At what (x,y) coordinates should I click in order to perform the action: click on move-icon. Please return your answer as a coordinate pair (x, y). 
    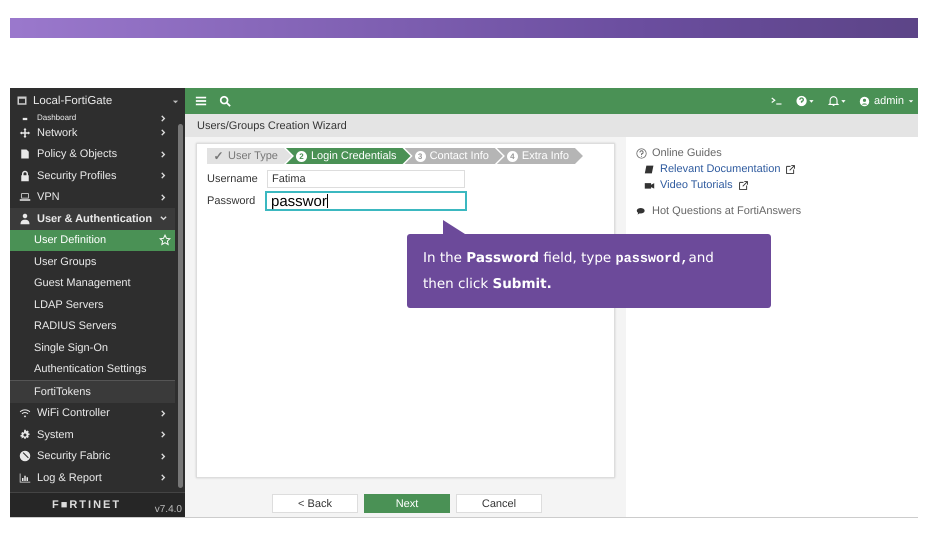
    Looking at the image, I should click on (25, 132).